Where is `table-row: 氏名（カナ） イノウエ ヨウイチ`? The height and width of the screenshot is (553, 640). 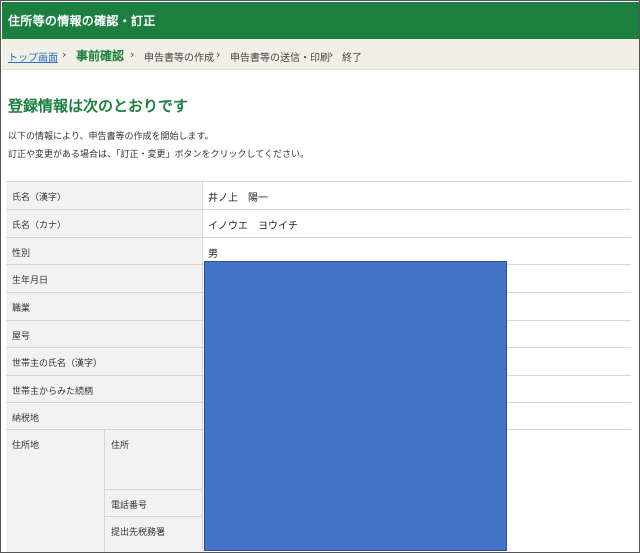 table-row: 氏名（カナ） イノウエ ヨウイチ is located at coordinates (318, 224).